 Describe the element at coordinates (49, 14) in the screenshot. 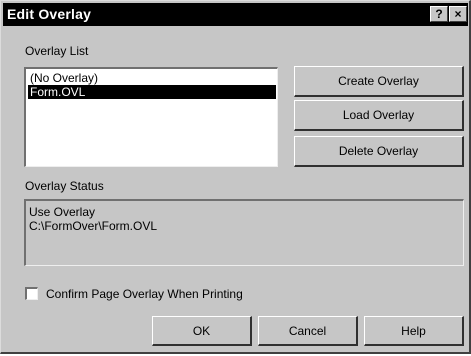

I see `dialog-title: Edit Overlay` at that location.